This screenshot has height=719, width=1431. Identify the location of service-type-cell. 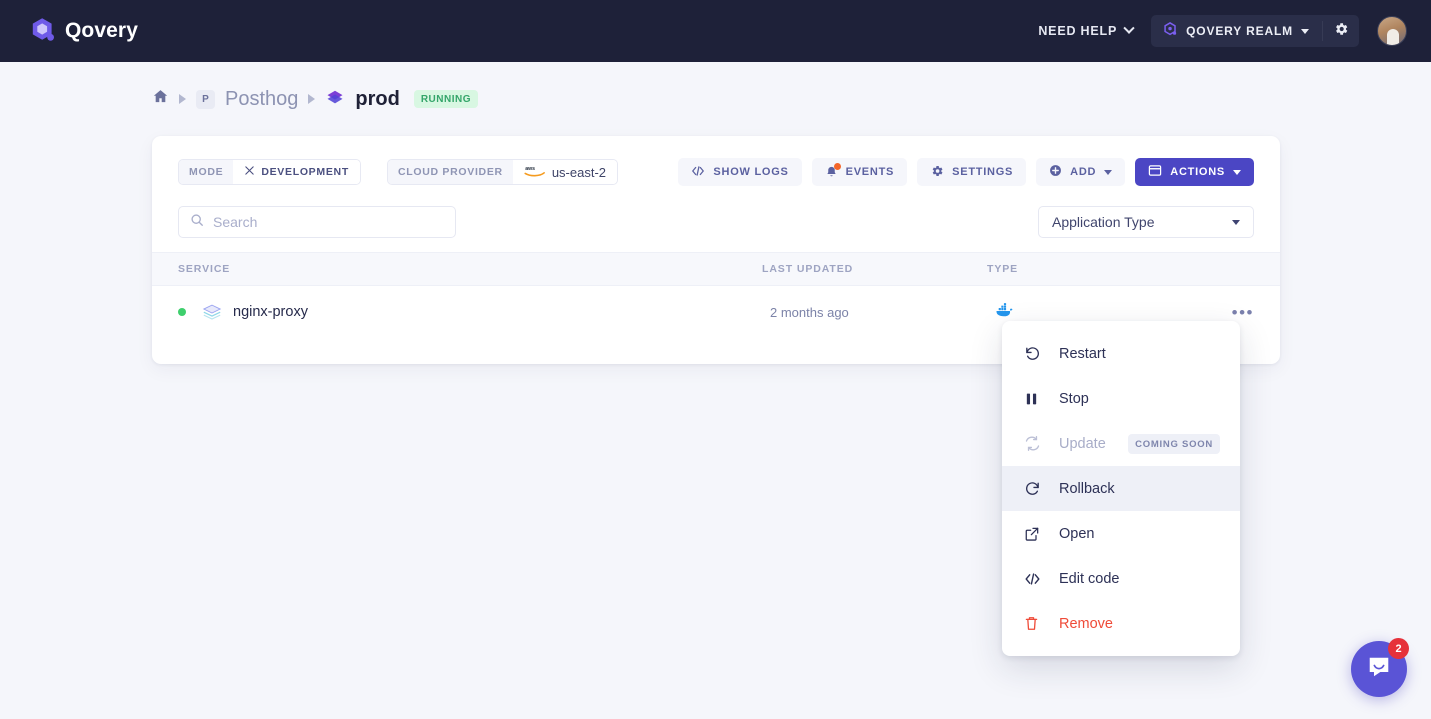
(1113, 312).